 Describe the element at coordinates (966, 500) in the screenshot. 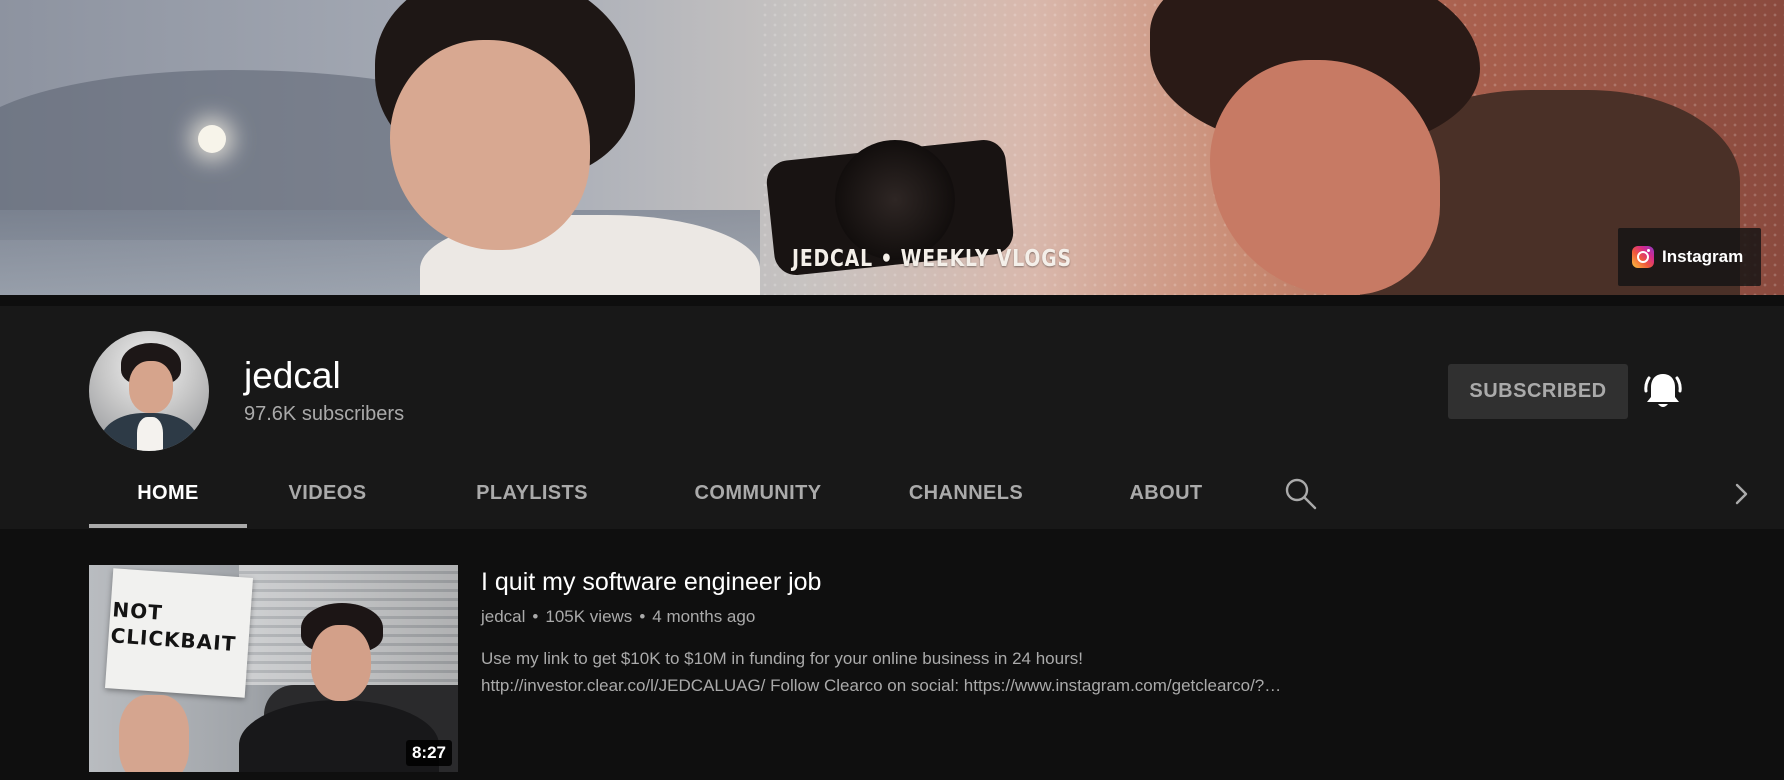

I see `tab-channels: CHANNELS` at that location.